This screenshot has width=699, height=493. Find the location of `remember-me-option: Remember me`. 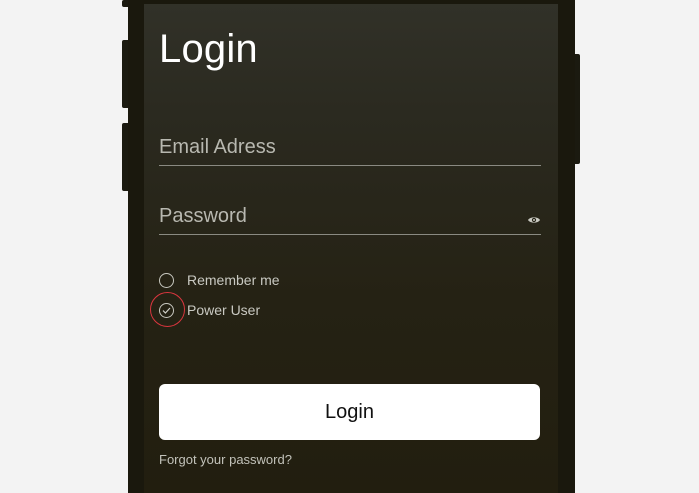

remember-me-option: Remember me is located at coordinates (219, 280).